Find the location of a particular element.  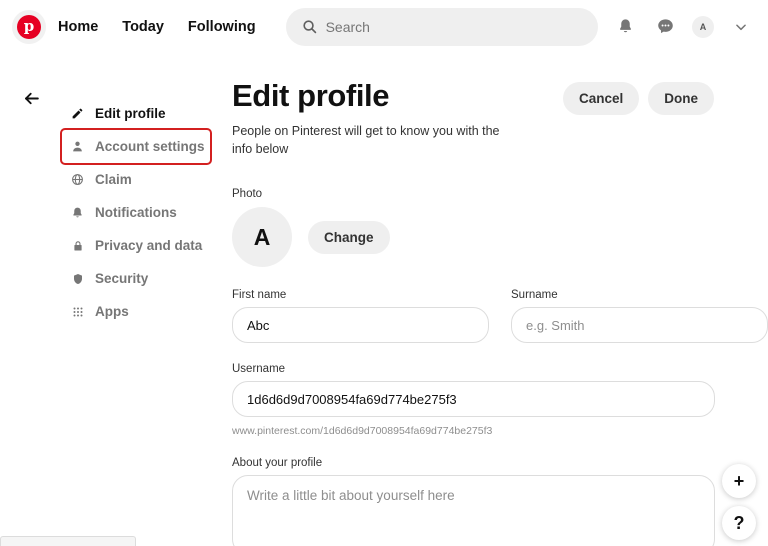

search-bar is located at coordinates (441, 26).